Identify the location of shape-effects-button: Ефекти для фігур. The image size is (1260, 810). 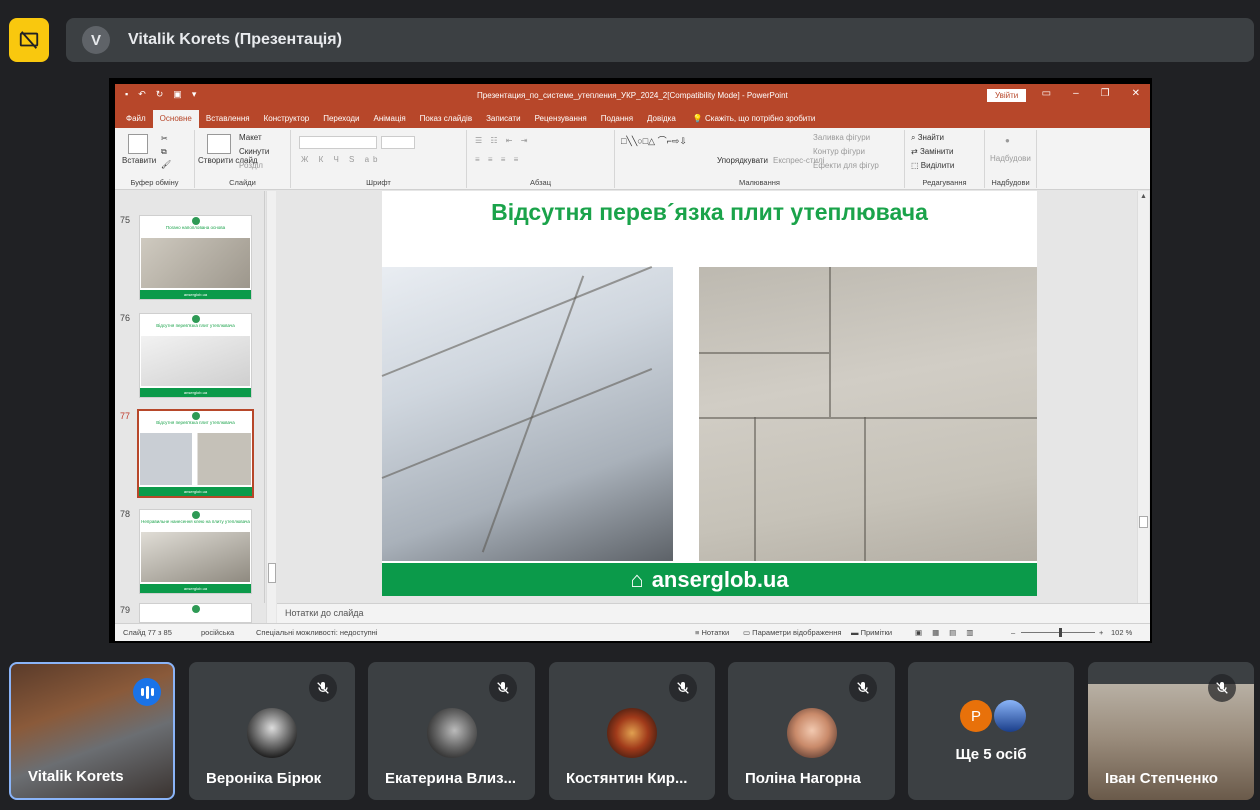
(846, 165).